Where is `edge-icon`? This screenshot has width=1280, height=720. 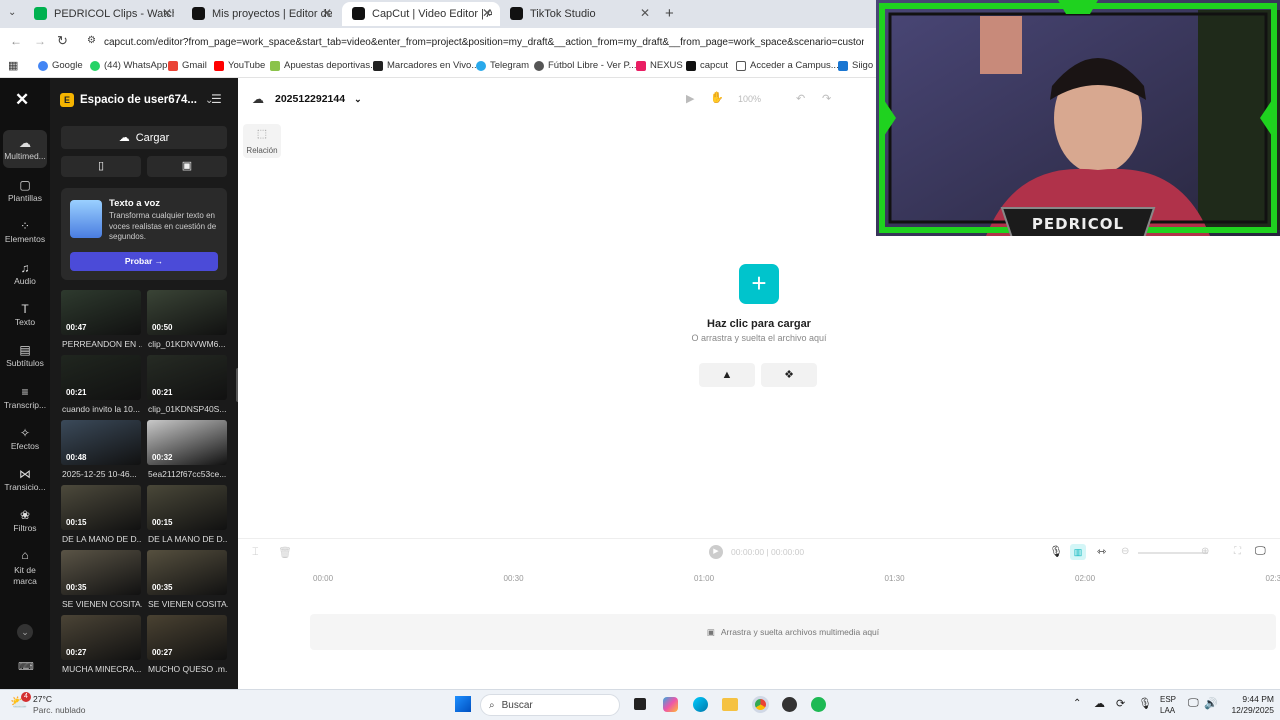 edge-icon is located at coordinates (700, 704).